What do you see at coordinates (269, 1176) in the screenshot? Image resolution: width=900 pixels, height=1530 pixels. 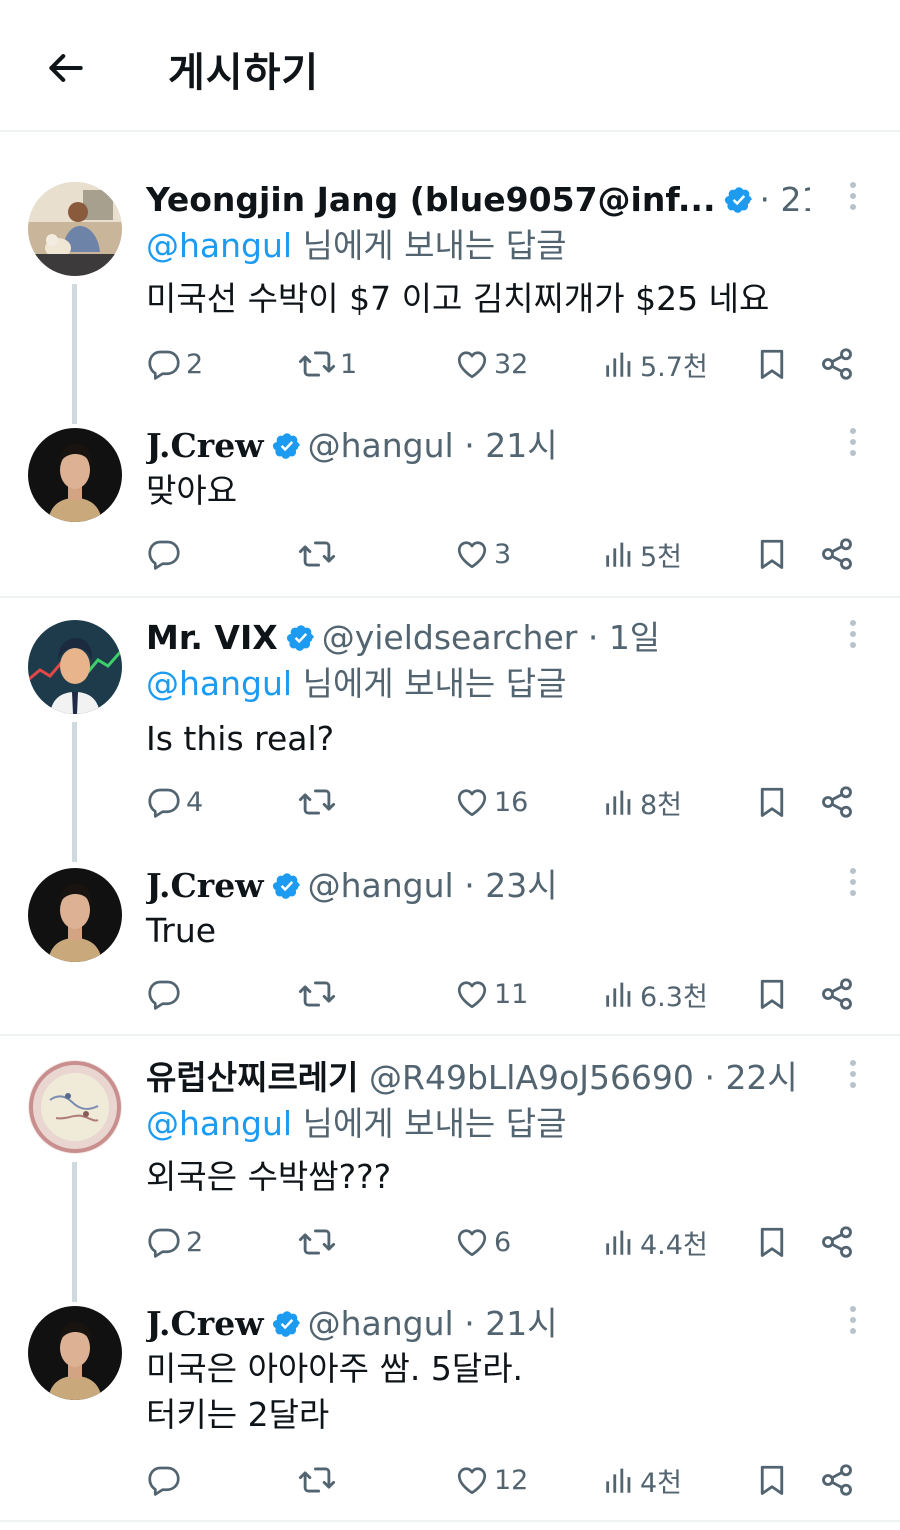 I see `tweet-text: 외국은 수박쌈???` at bounding box center [269, 1176].